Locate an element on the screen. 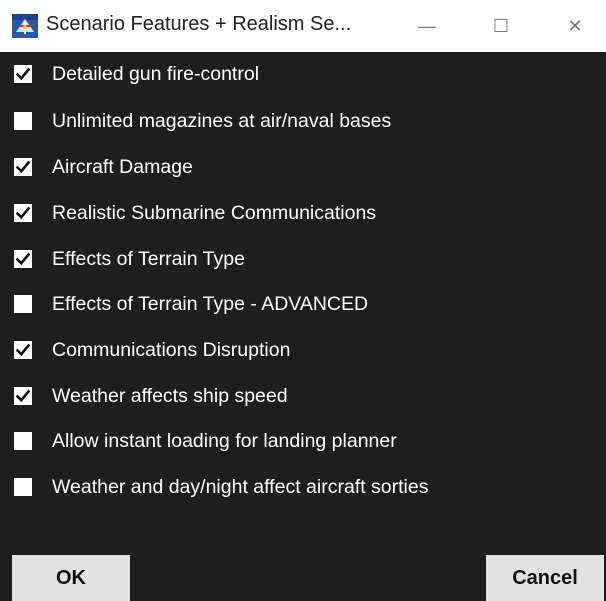 The height and width of the screenshot is (601, 606). maximize-icon: ☐ is located at coordinates (501, 25).